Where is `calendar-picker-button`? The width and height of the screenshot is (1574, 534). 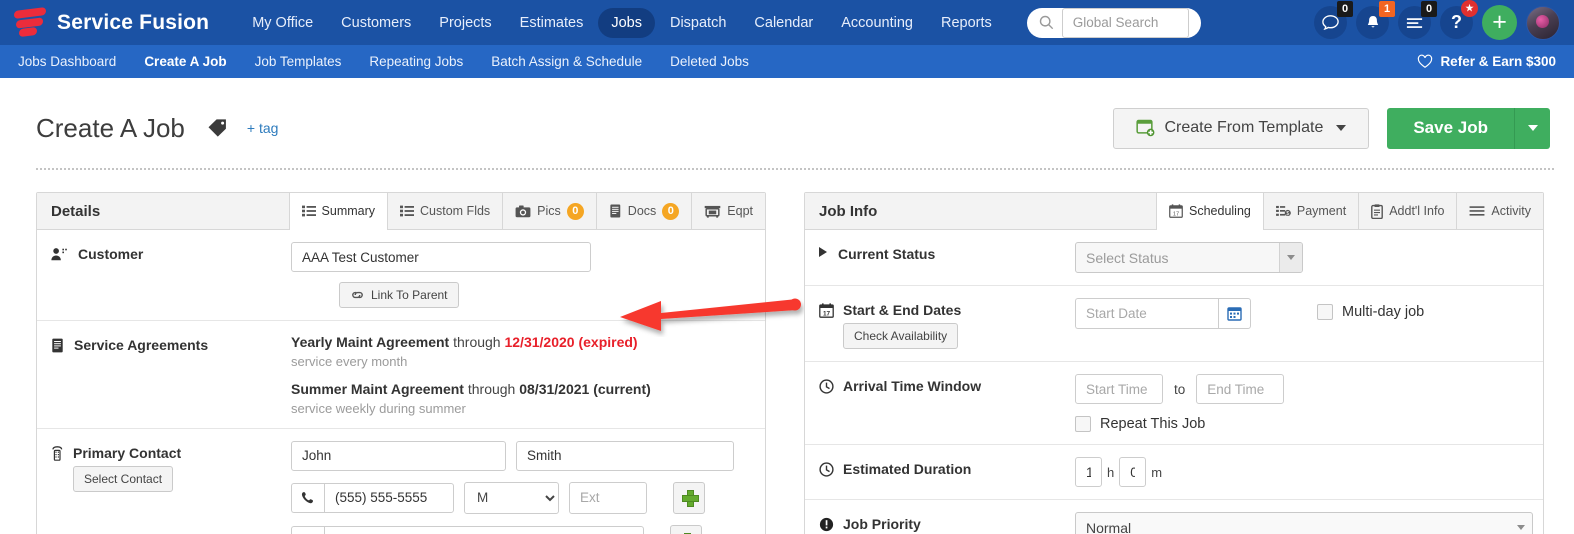
calendar-picker-button is located at coordinates (1234, 313).